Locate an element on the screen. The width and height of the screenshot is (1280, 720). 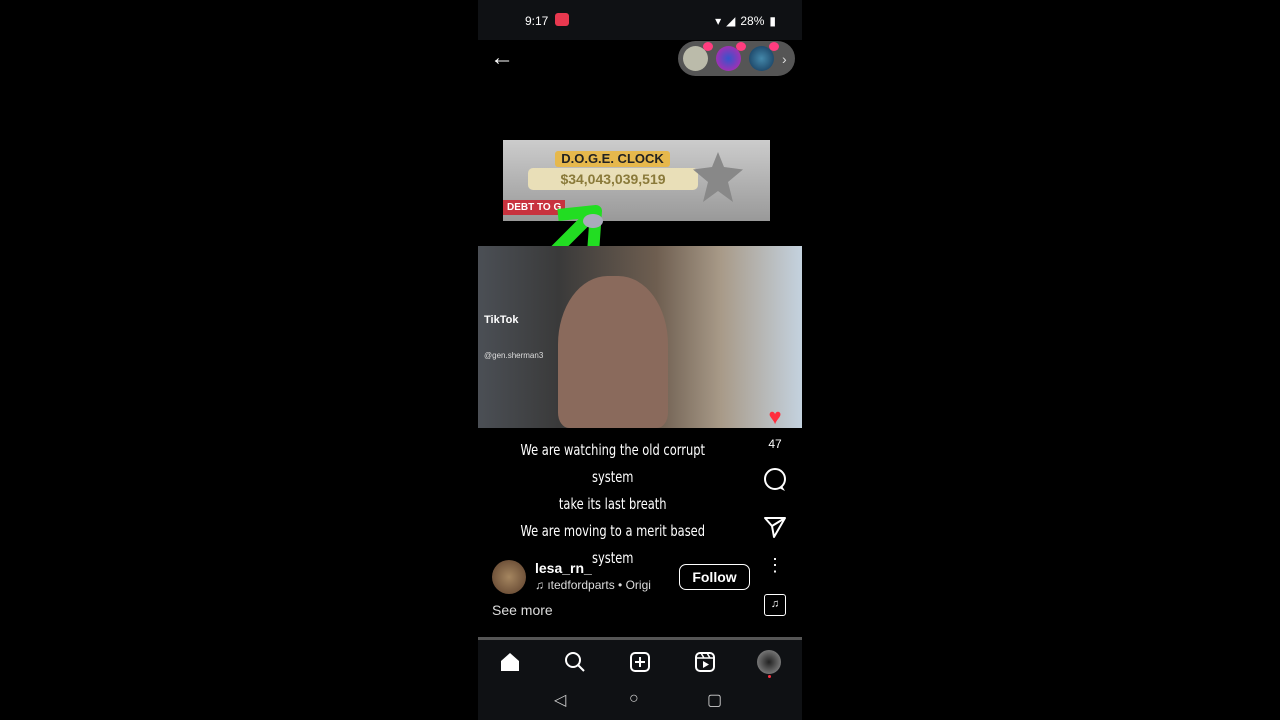
home-icon is located at coordinates (510, 662).